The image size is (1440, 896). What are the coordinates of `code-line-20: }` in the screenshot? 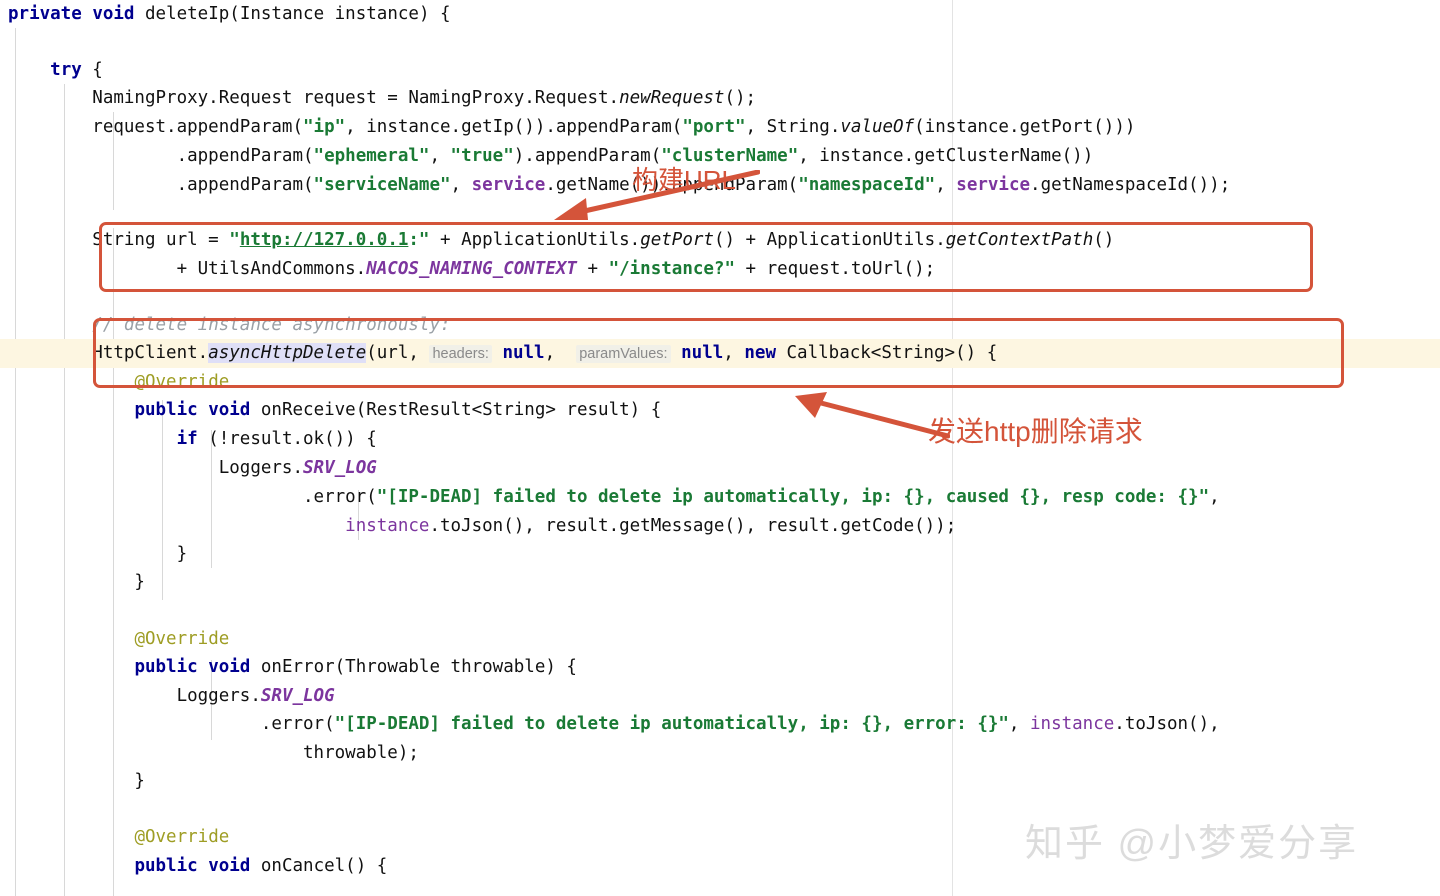 It's located at (720, 554).